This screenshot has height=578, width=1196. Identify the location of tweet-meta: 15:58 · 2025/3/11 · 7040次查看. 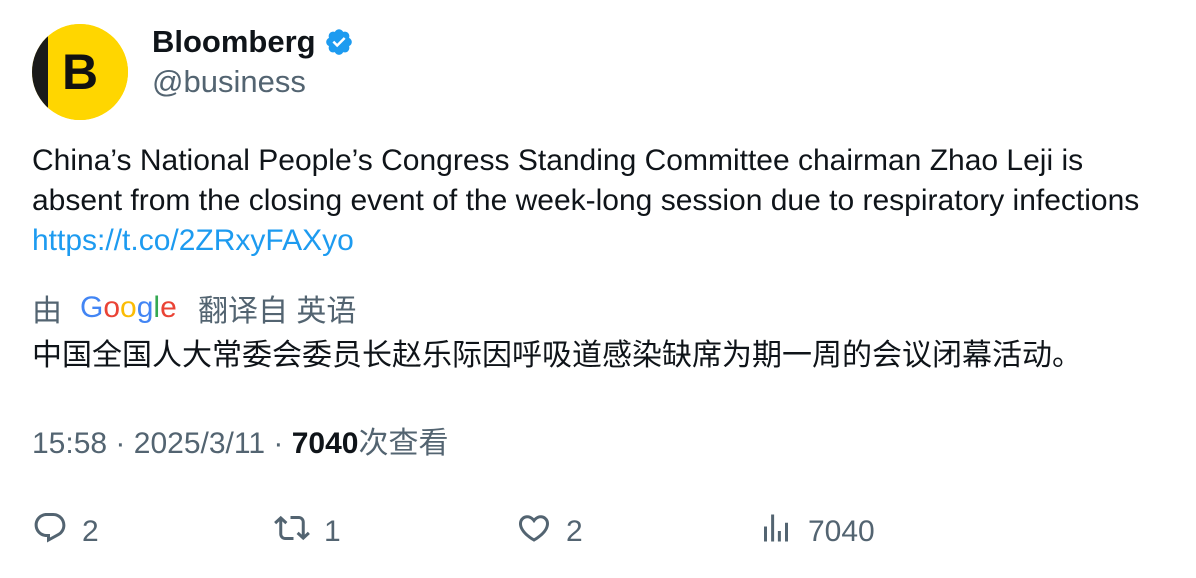
(240, 444).